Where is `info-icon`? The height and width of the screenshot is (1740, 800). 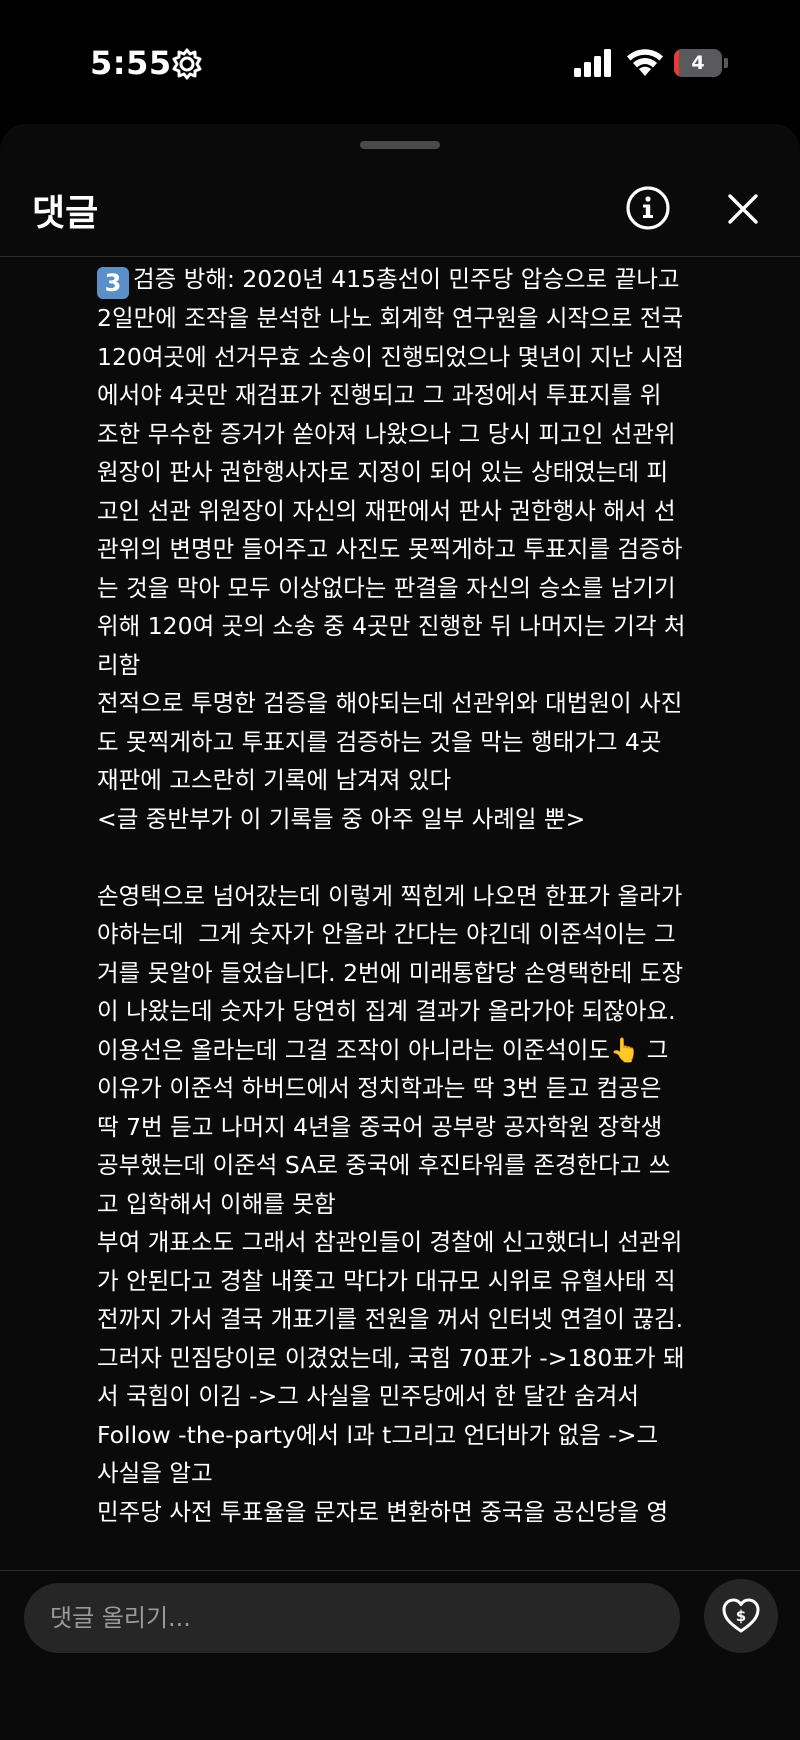 info-icon is located at coordinates (648, 208).